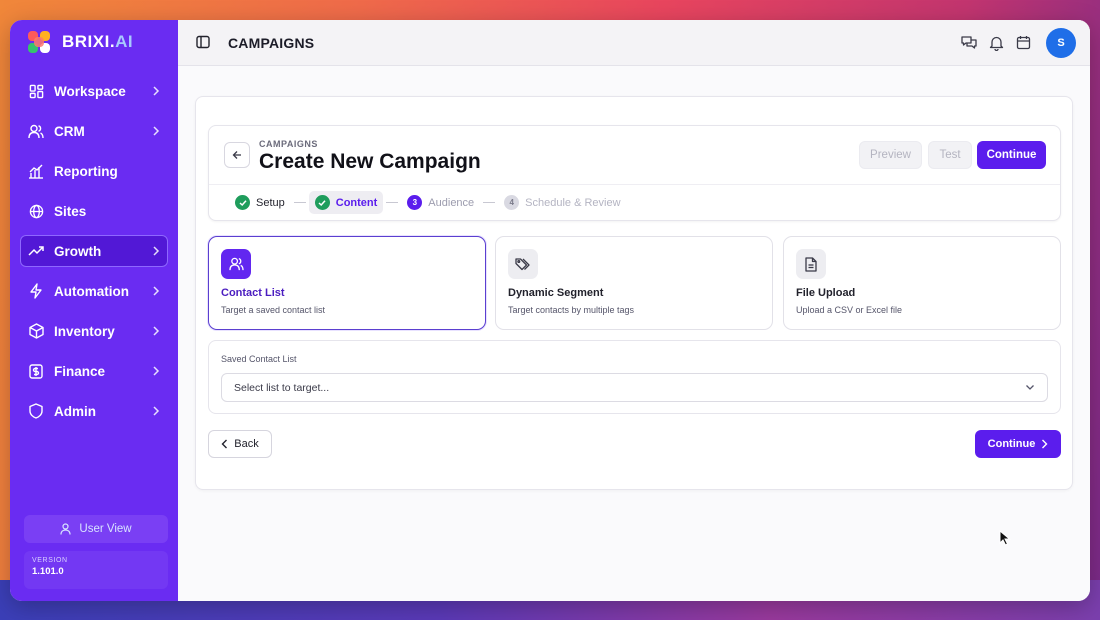 This screenshot has height=620, width=1100. Describe the element at coordinates (996, 43) in the screenshot. I see `bell-icon` at that location.